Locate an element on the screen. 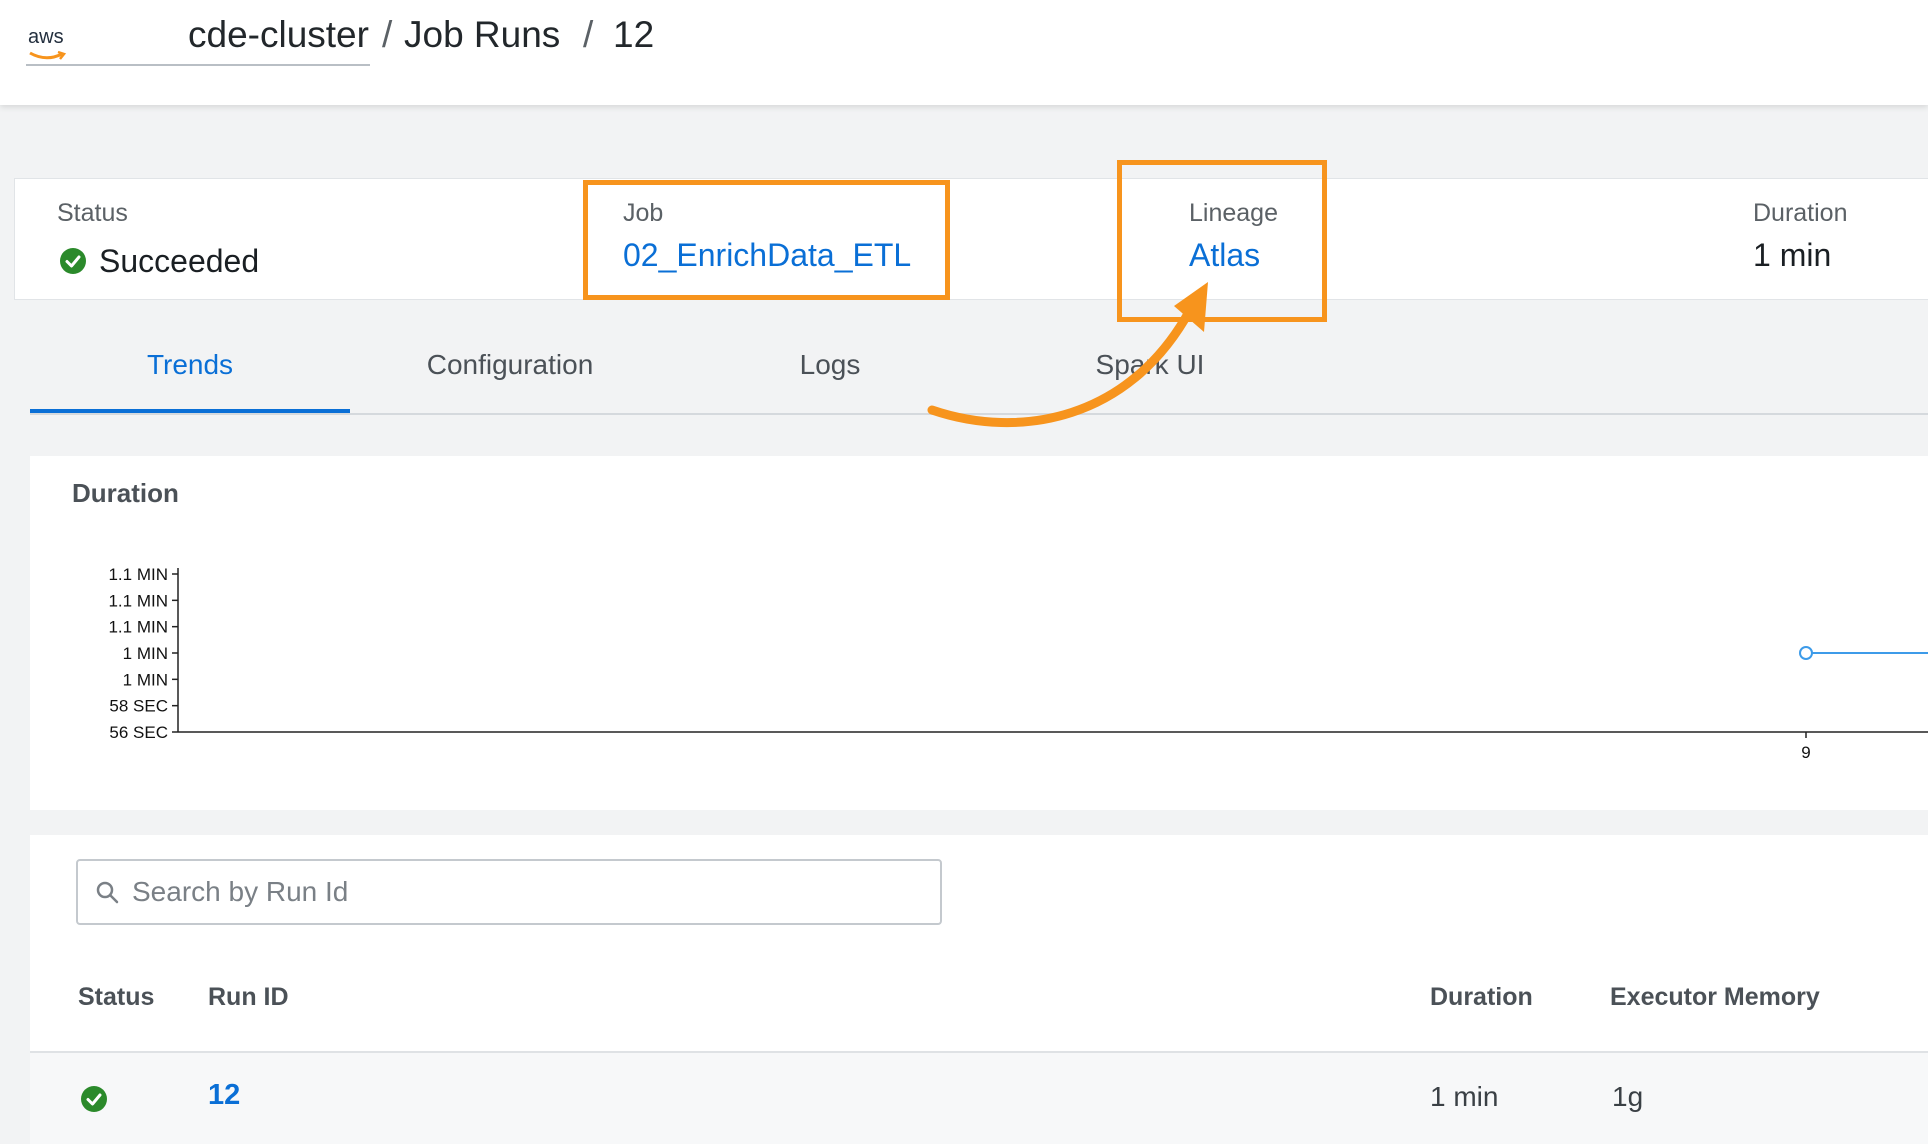 The width and height of the screenshot is (1928, 1144). tab-bar: Trends Configuration Logs Spark UI is located at coordinates (979, 367).